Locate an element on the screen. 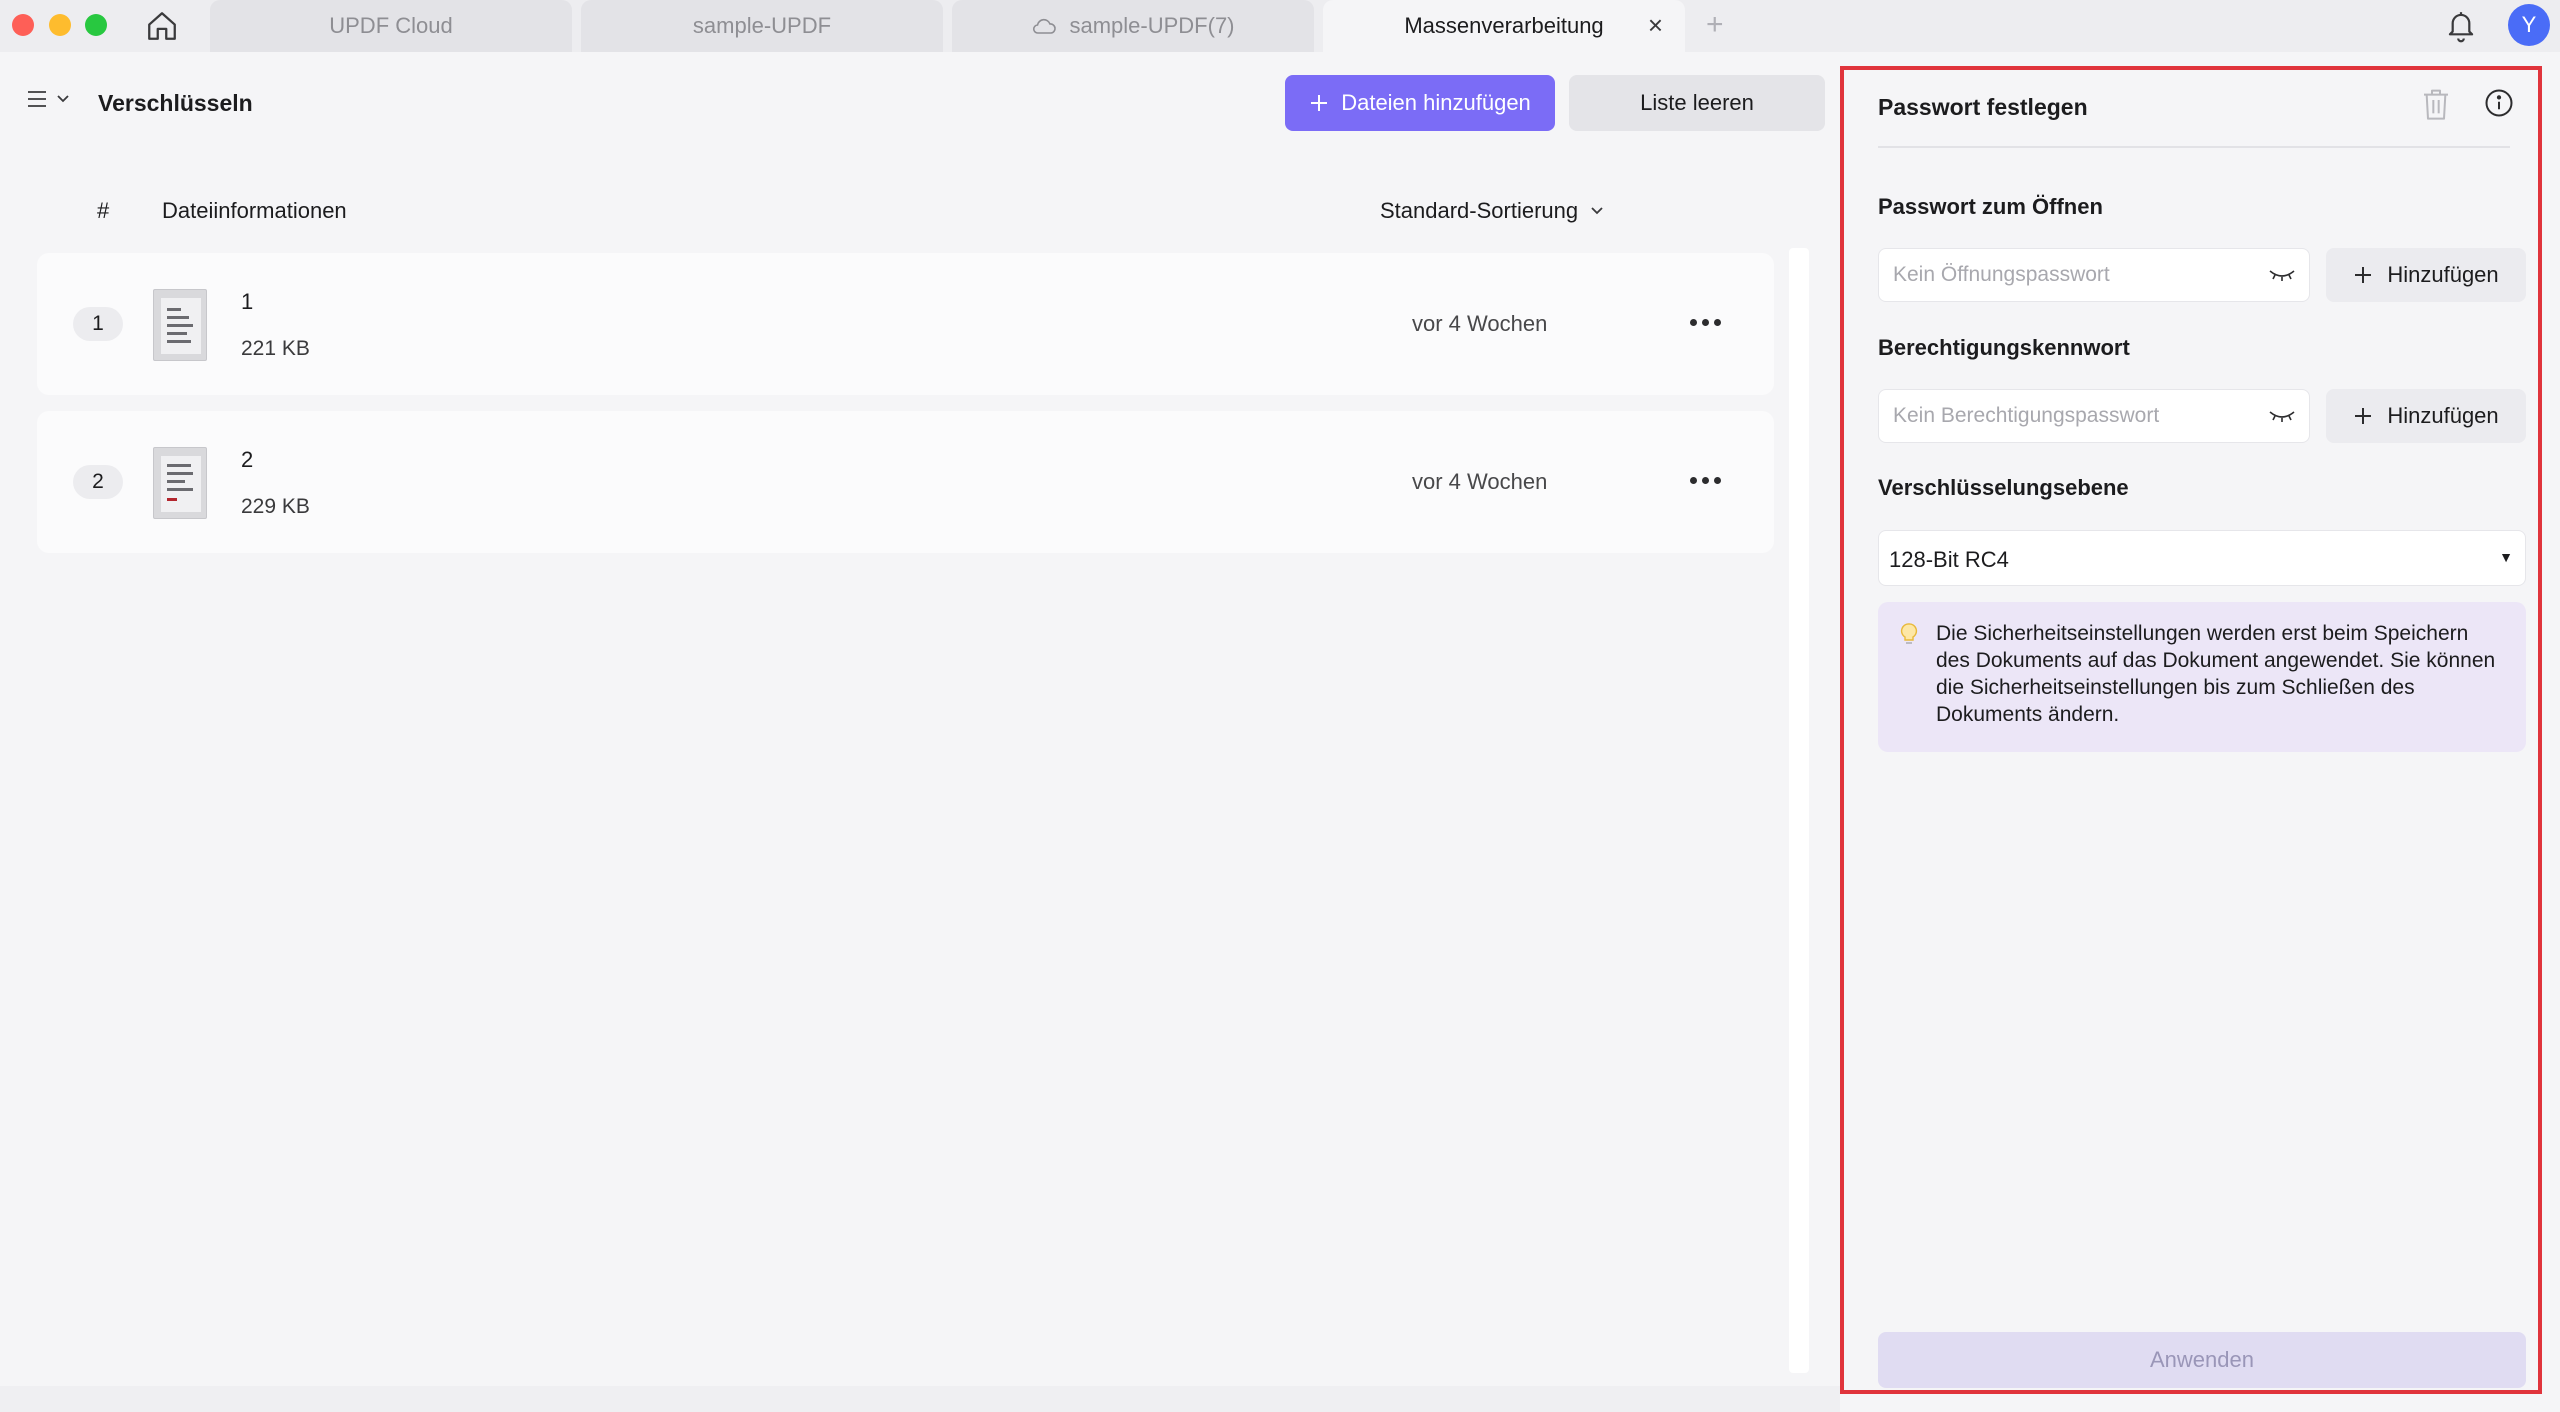 This screenshot has height=1412, width=2560. panel-divider is located at coordinates (2194, 147).